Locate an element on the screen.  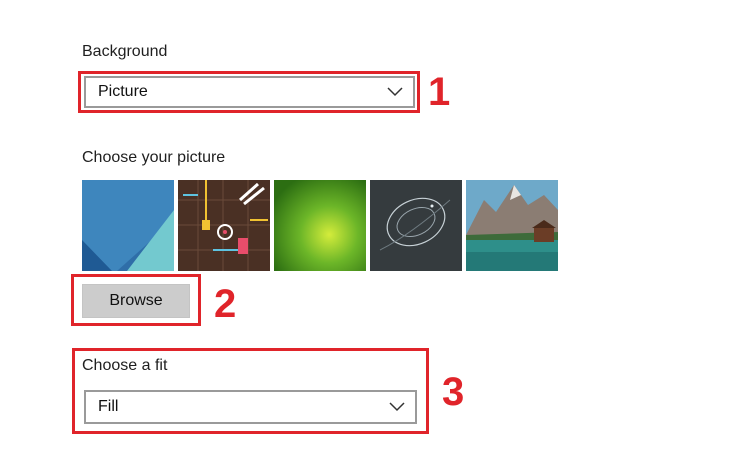
choose-picture-label: Choose your picture is located at coordinates (154, 157).